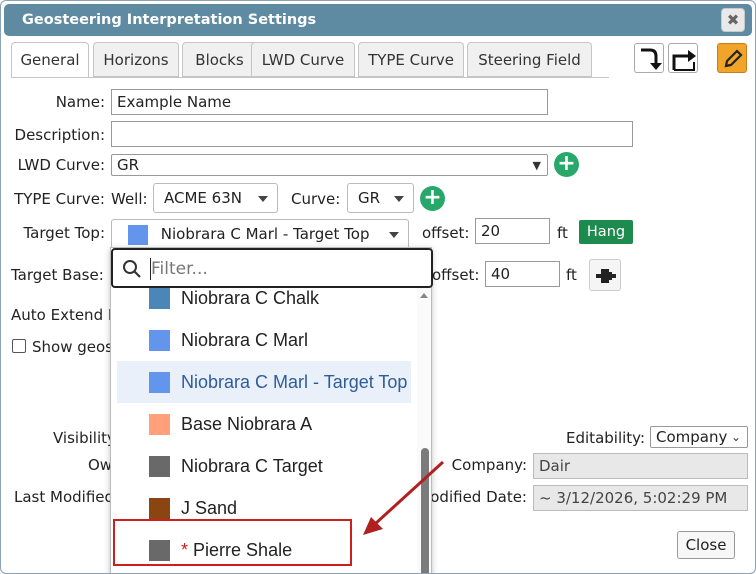 Image resolution: width=756 pixels, height=574 pixels. Describe the element at coordinates (64, 233) in the screenshot. I see `target-top-label: Target Top:` at that location.